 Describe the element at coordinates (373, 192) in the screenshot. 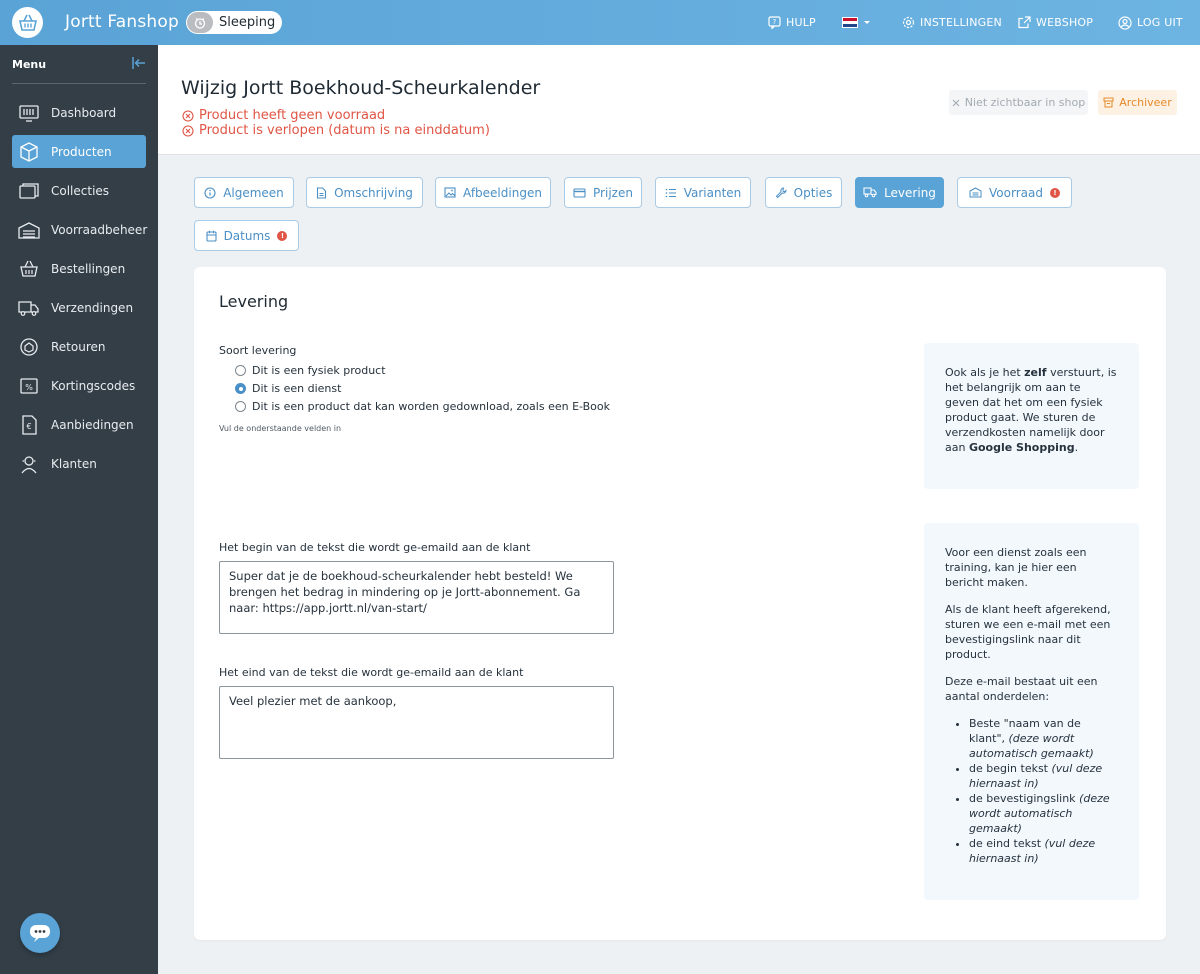

I see `tab-label: Omschrijving` at that location.